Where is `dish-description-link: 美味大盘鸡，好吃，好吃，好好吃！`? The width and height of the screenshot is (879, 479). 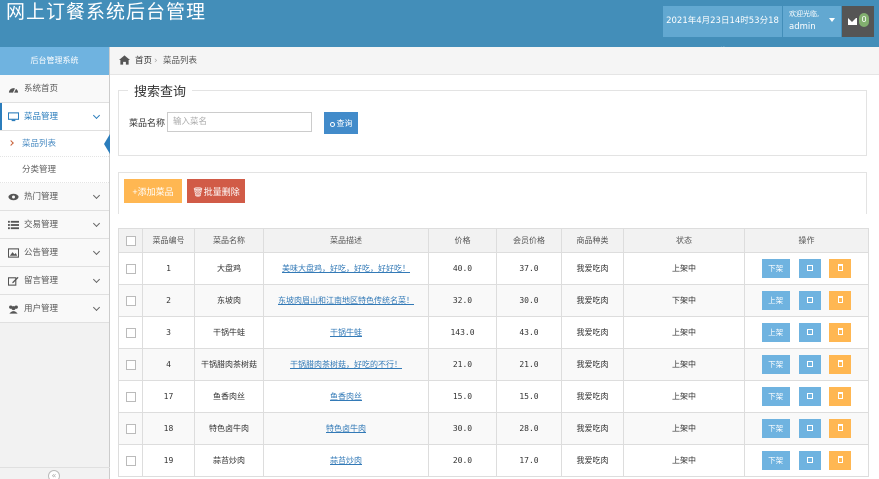
dish-description-link: 美味大盘鸡，好吃，好吃，好好吃！ is located at coordinates (346, 268).